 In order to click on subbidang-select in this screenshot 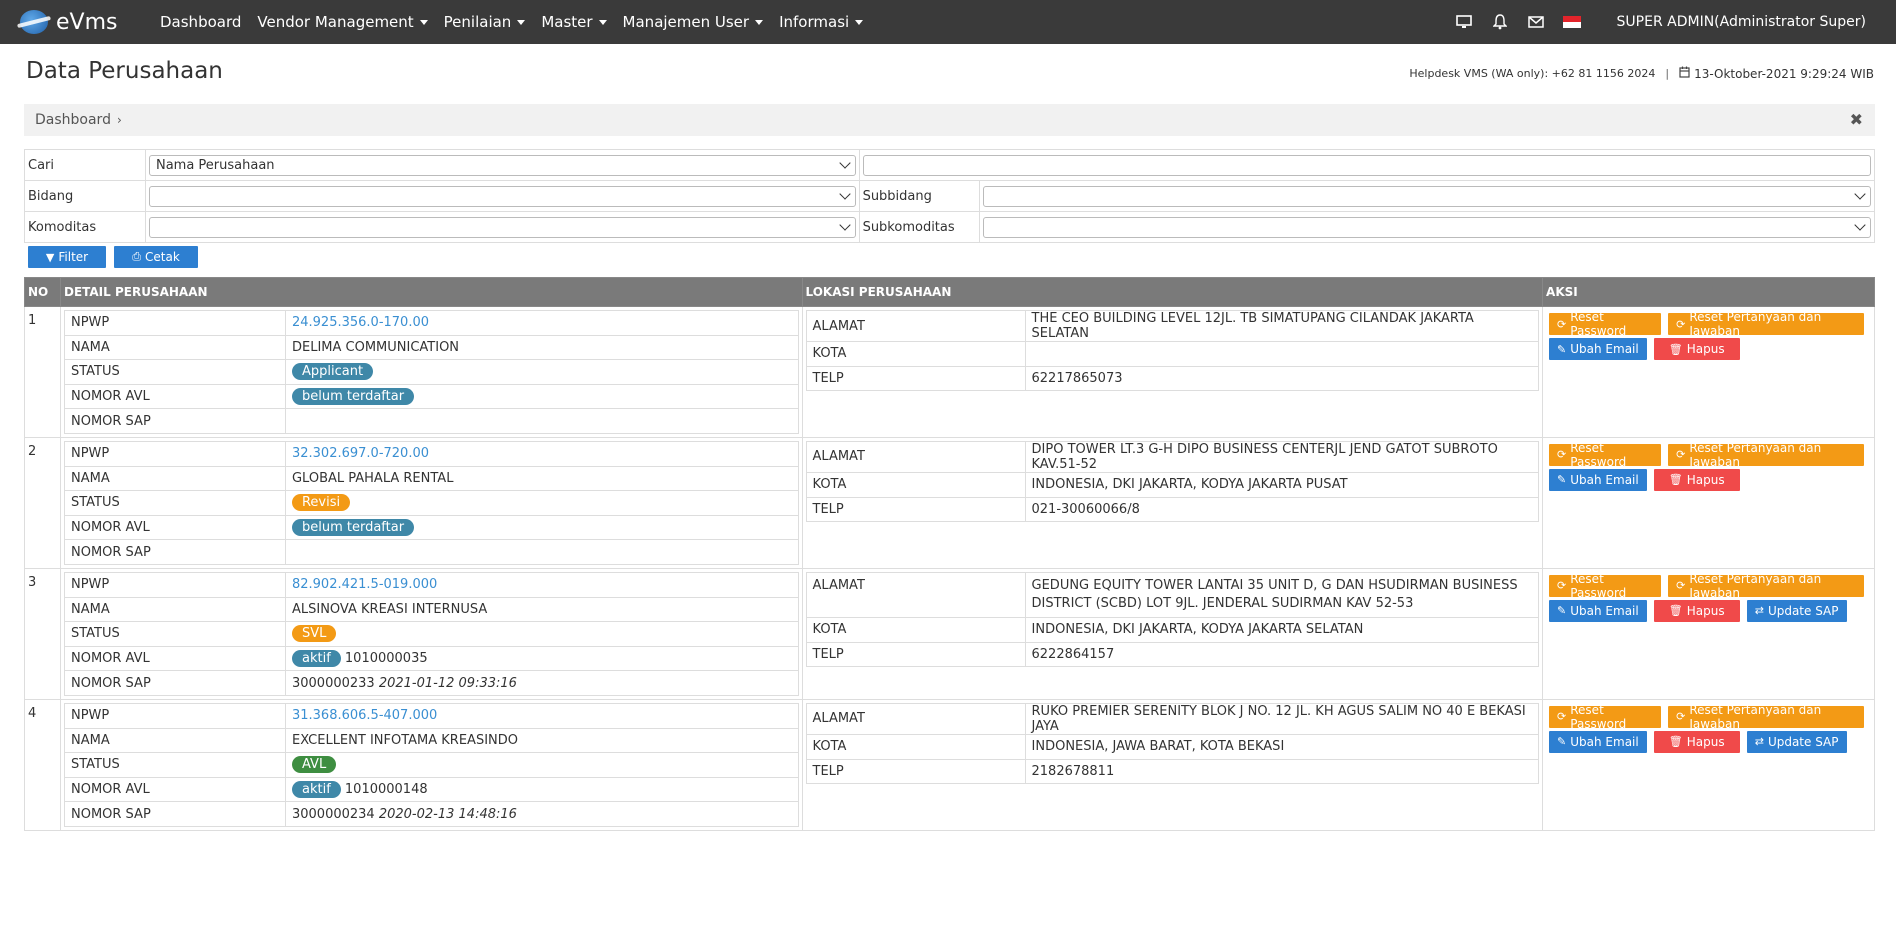, I will do `click(1426, 196)`.